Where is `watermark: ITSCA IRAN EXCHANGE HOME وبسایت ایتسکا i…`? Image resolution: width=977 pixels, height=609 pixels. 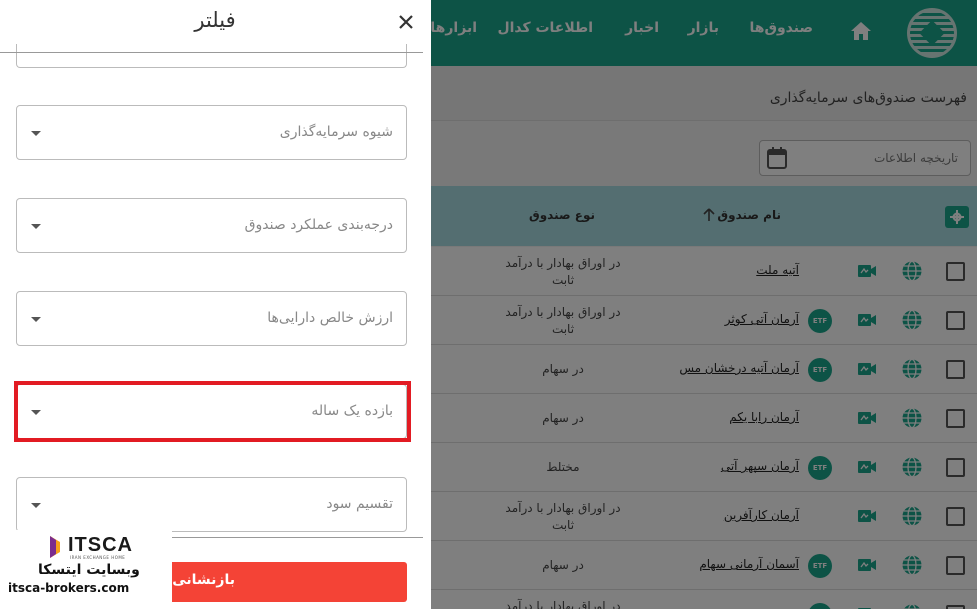
watermark: ITSCA IRAN EXCHANGE HOME وبسایت ایتسکا i… is located at coordinates (86, 569).